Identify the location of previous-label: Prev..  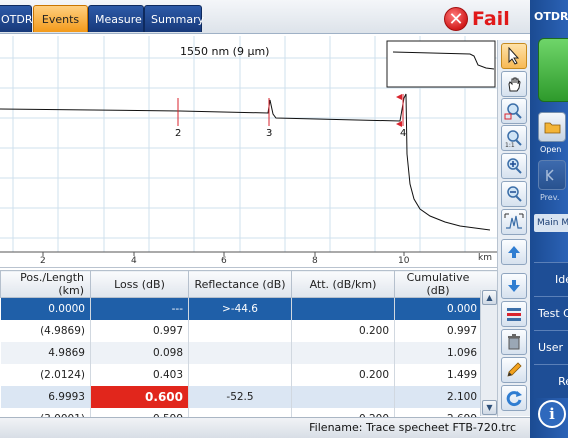
(550, 197).